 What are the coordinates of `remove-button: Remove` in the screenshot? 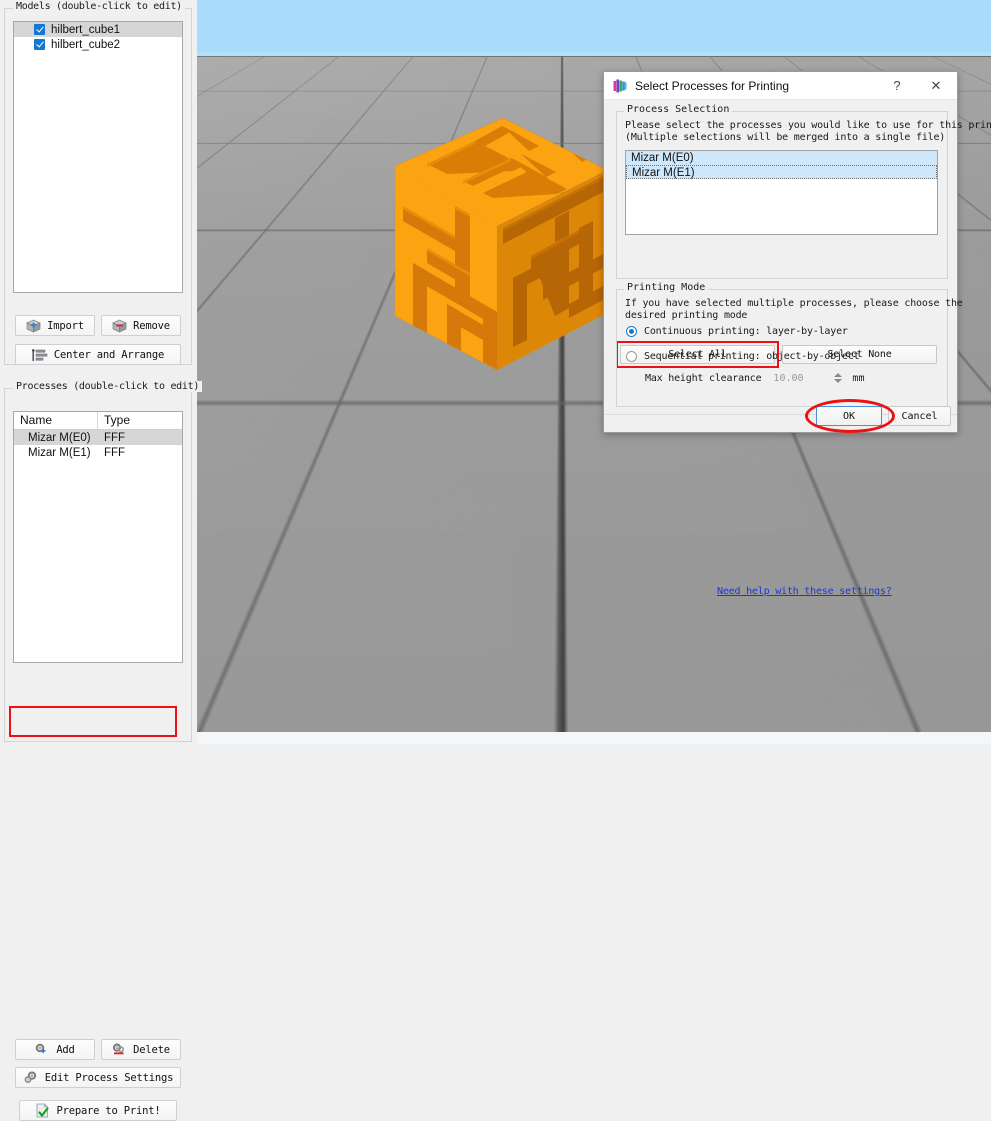 It's located at (141, 325).